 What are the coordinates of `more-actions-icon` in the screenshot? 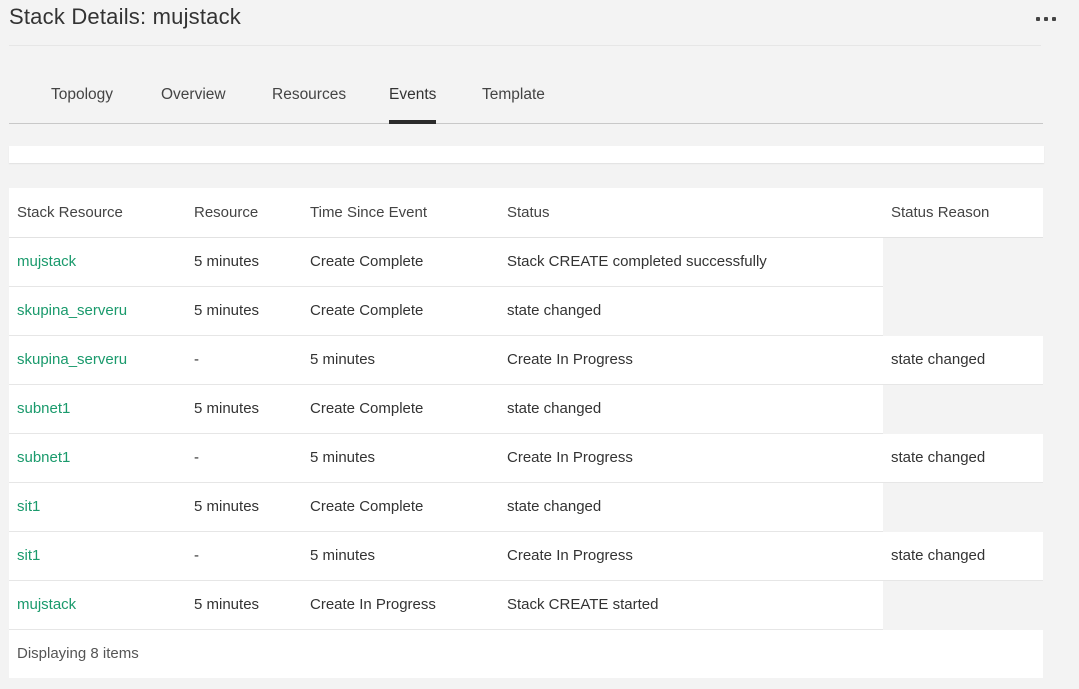 It's located at (1046, 19).